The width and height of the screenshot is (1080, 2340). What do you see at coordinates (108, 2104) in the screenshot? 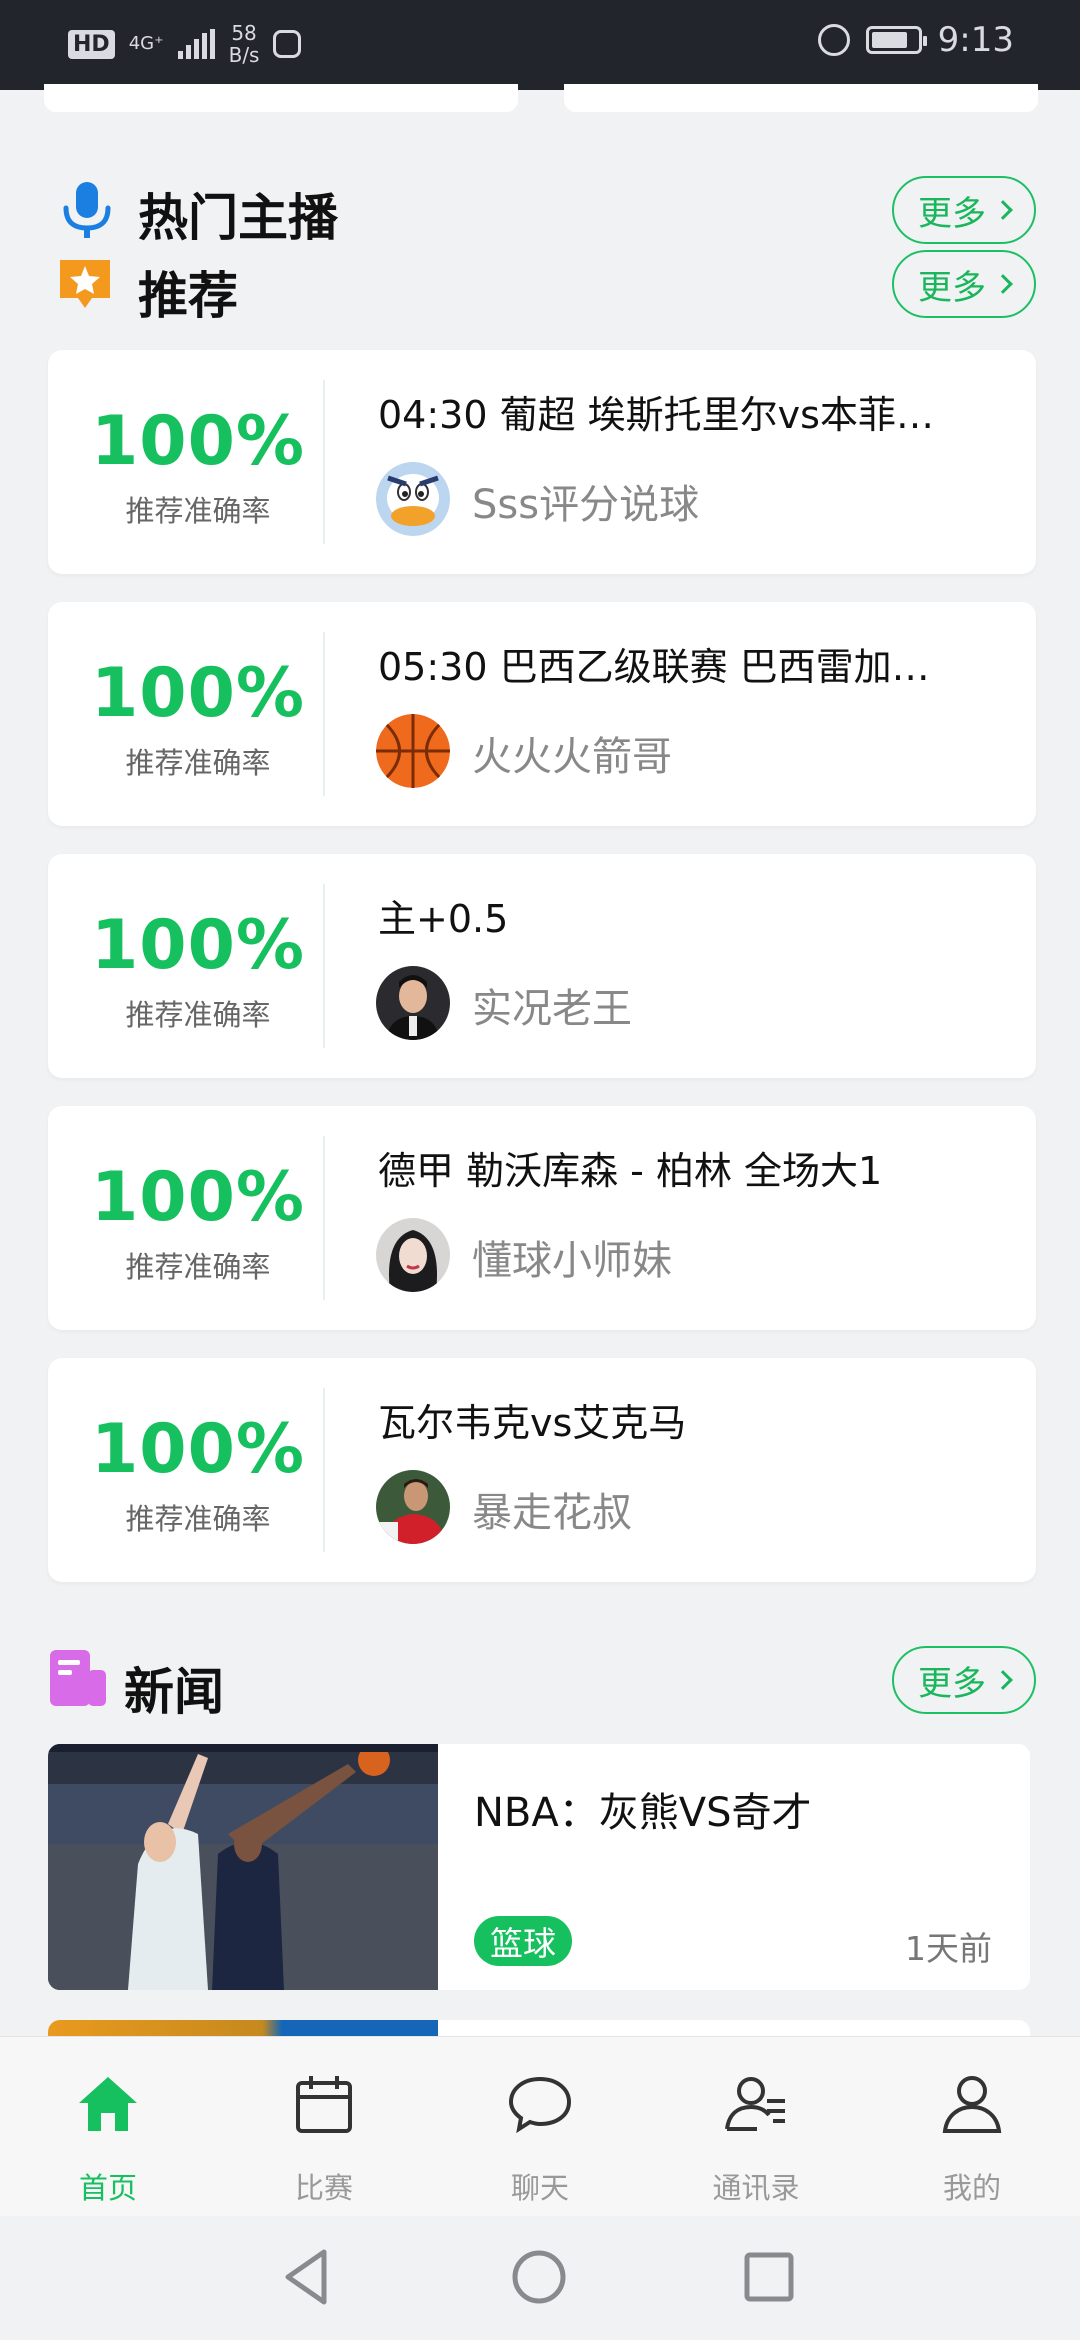
I see `home-icon` at bounding box center [108, 2104].